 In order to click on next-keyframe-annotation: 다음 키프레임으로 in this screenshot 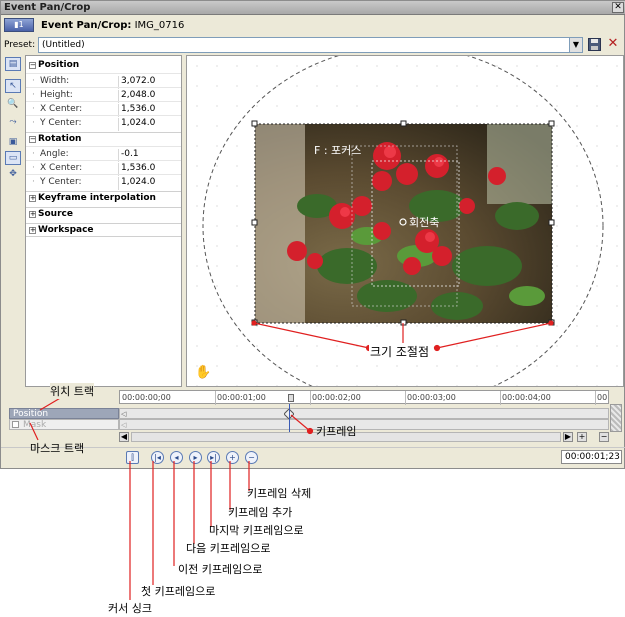, I will do `click(228, 548)`.